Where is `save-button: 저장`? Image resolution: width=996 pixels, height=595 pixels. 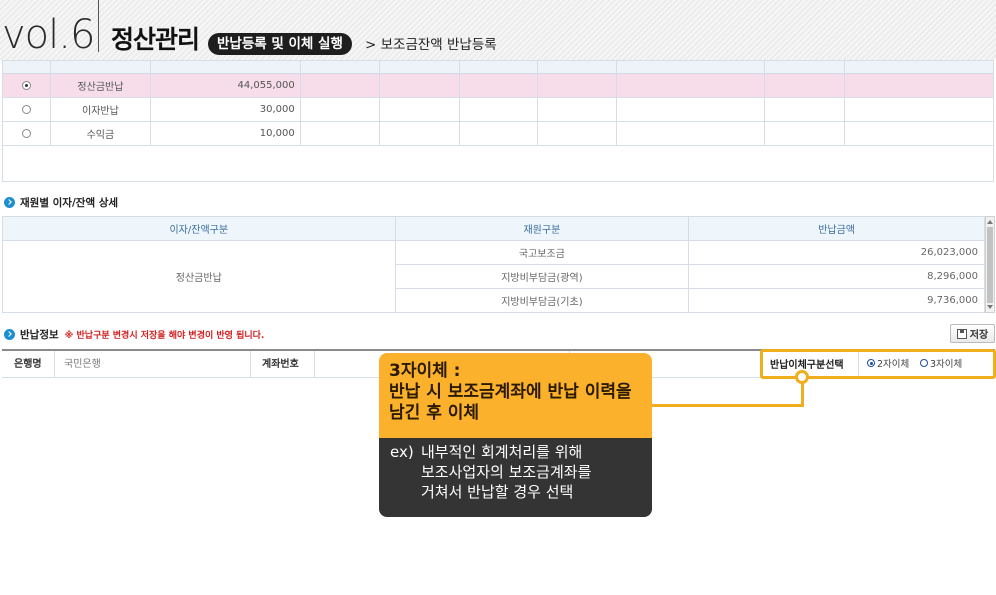 save-button: 저장 is located at coordinates (972, 333).